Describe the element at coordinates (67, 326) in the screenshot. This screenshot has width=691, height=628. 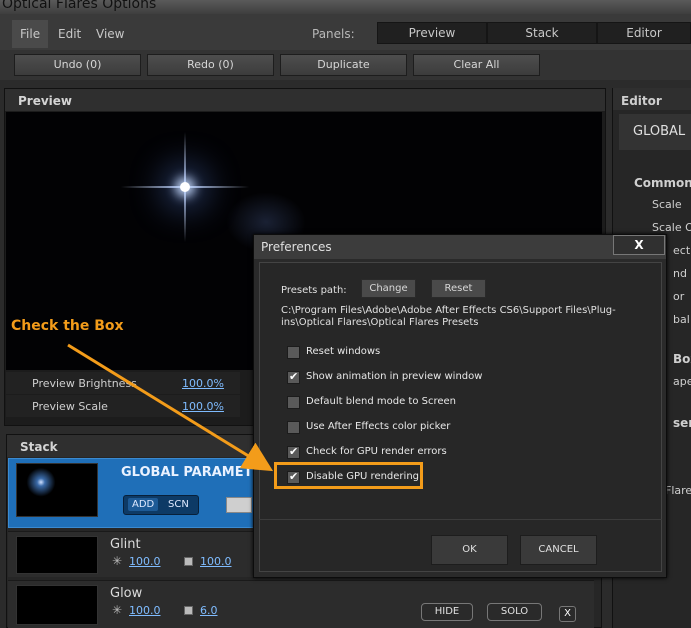
I see `annotation-text: Check the Box` at that location.